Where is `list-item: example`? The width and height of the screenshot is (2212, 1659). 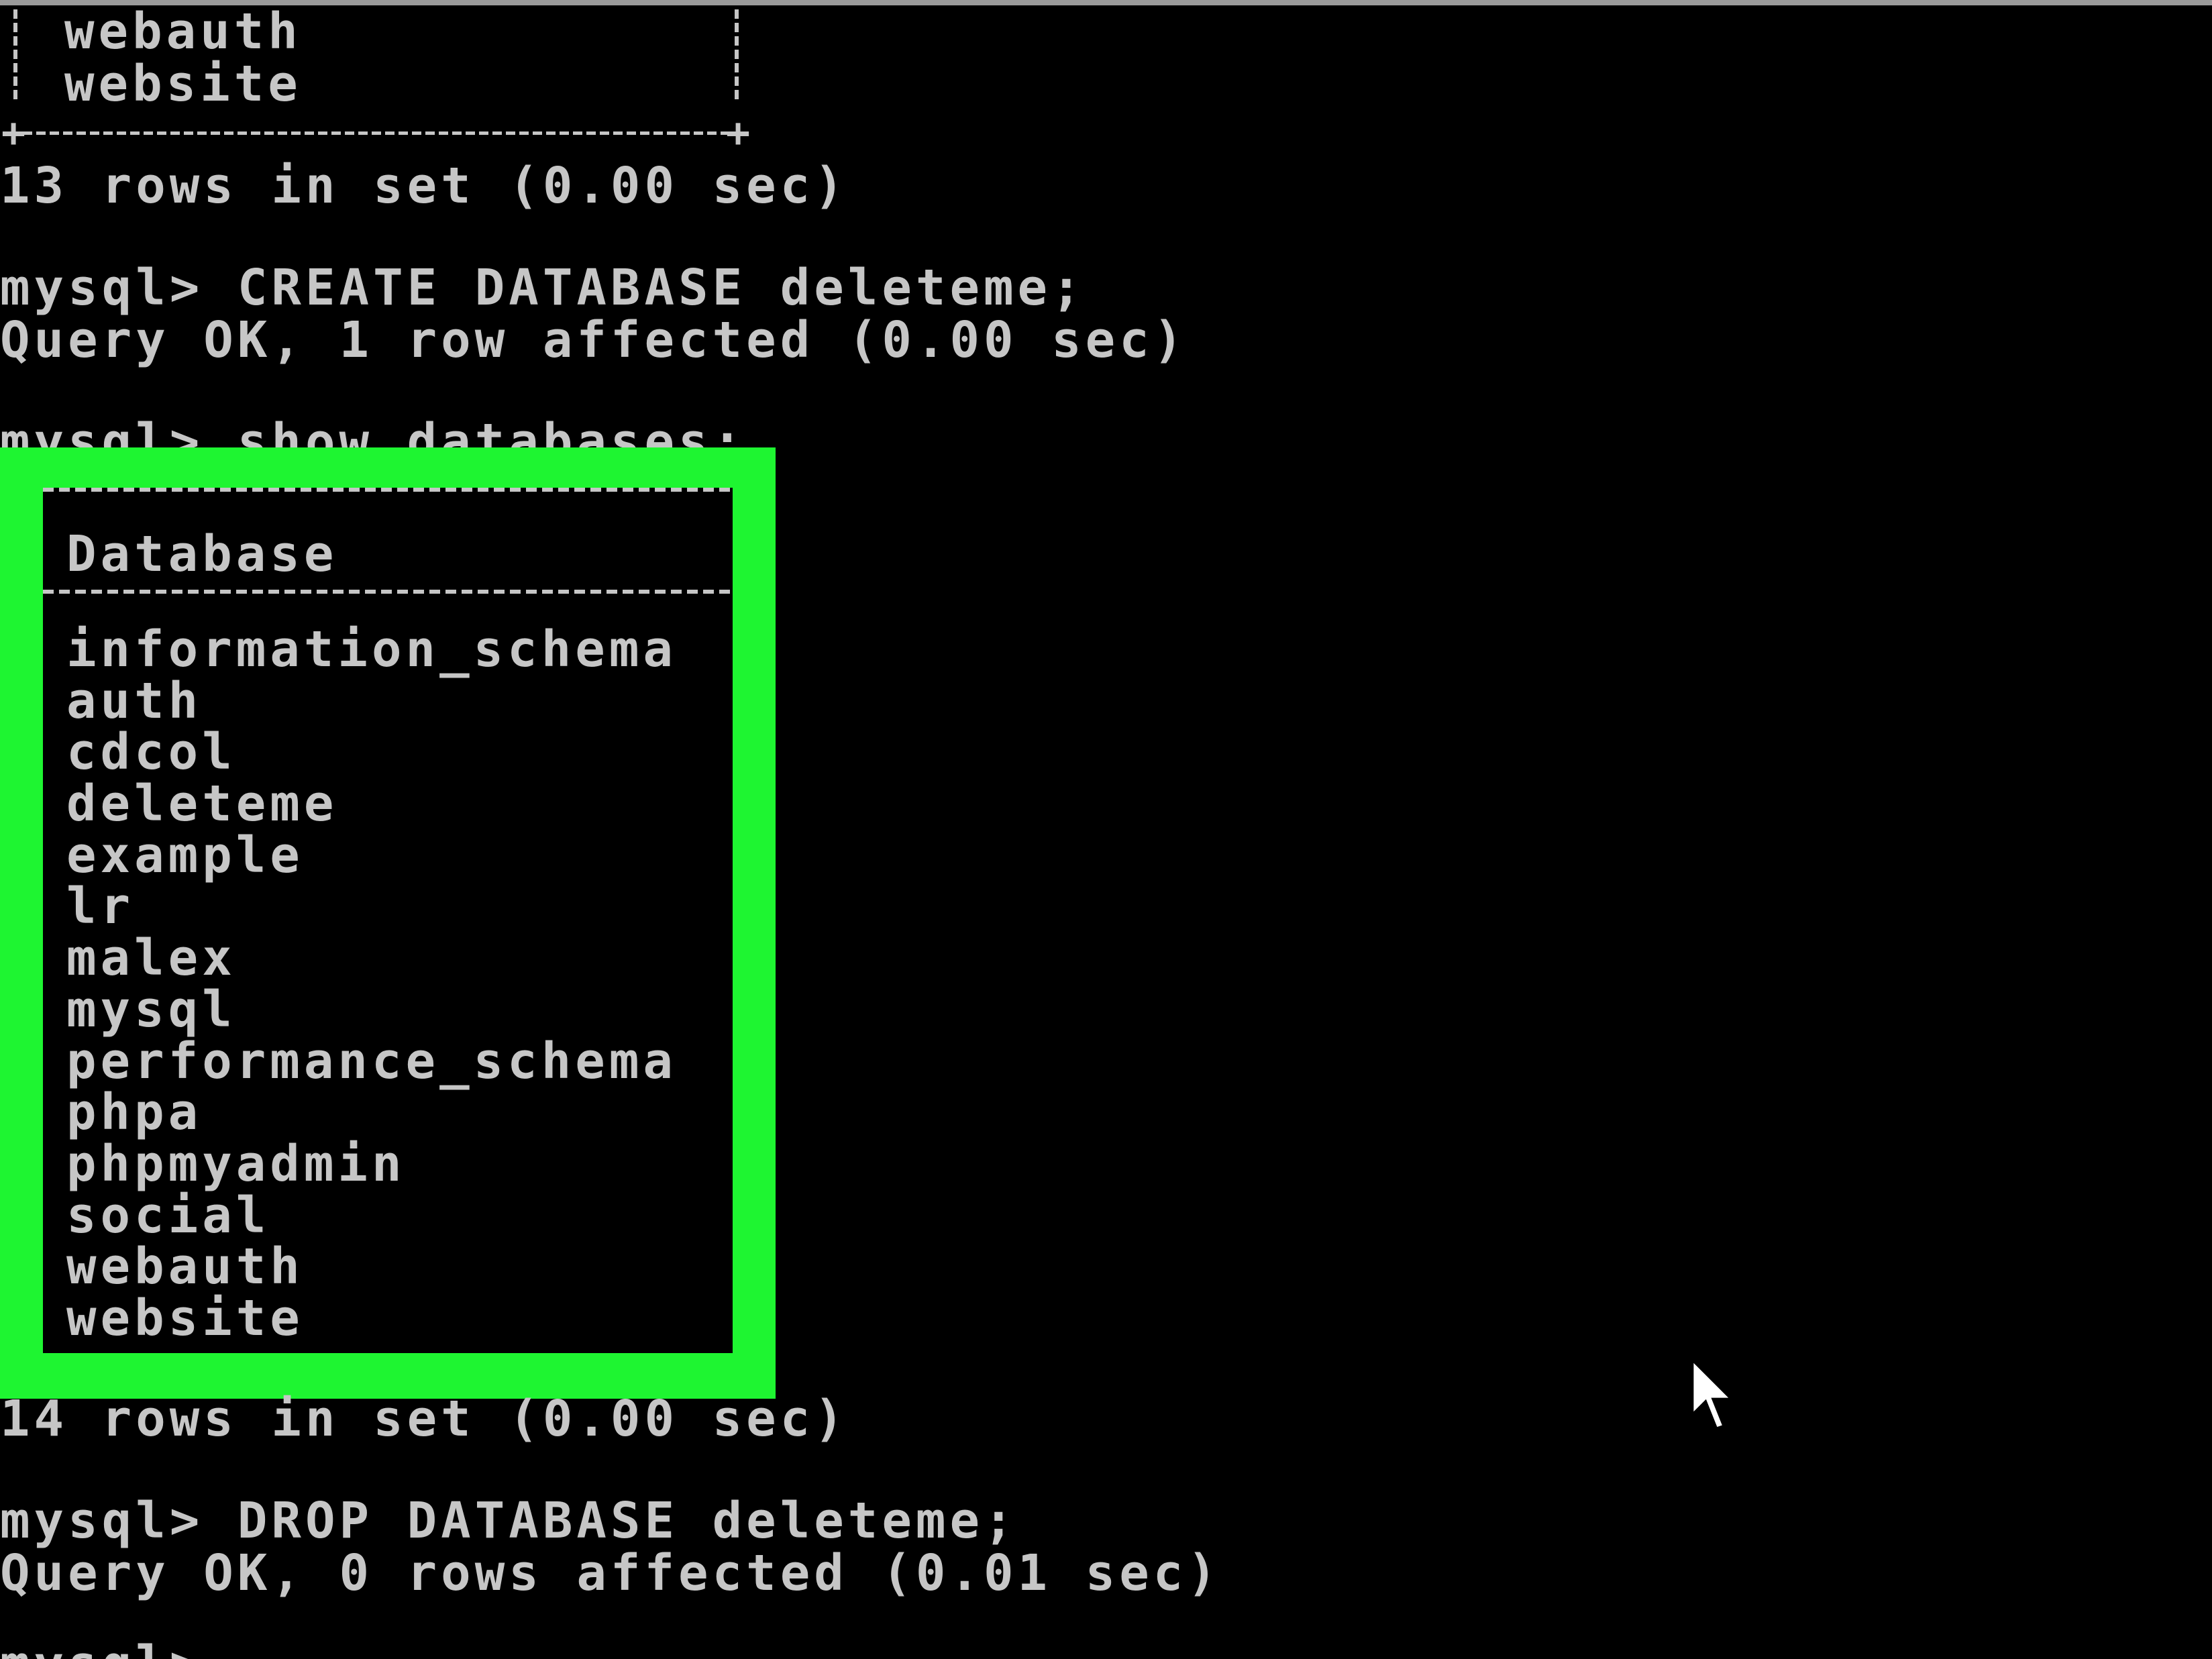 list-item: example is located at coordinates (185, 855).